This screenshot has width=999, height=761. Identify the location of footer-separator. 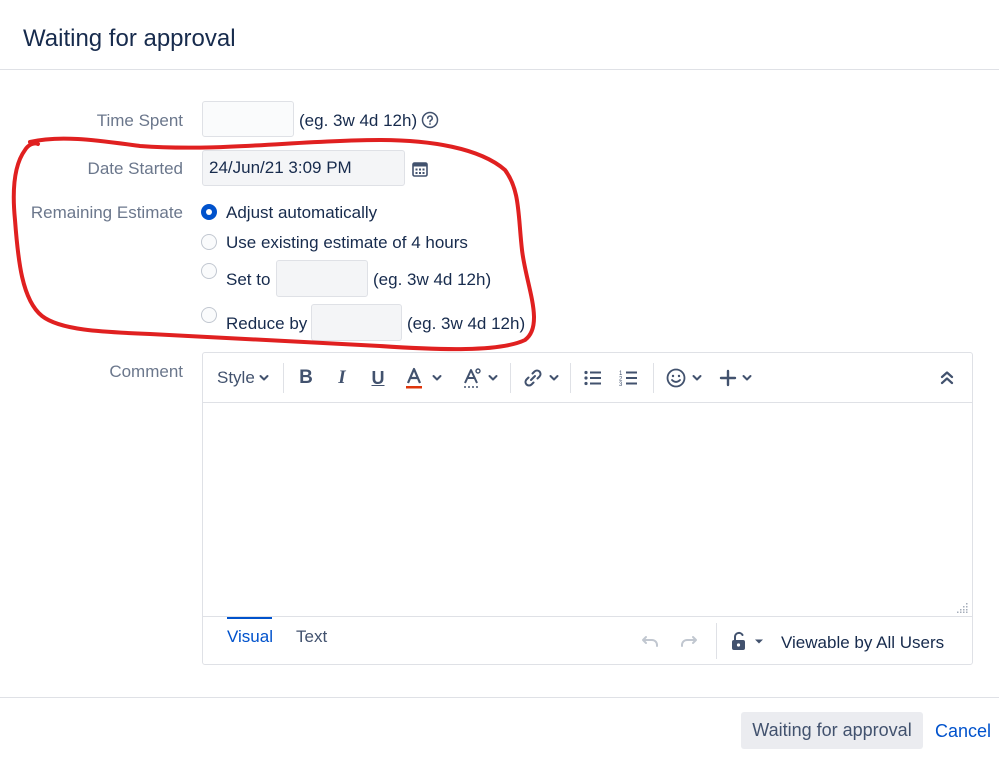
(716, 641).